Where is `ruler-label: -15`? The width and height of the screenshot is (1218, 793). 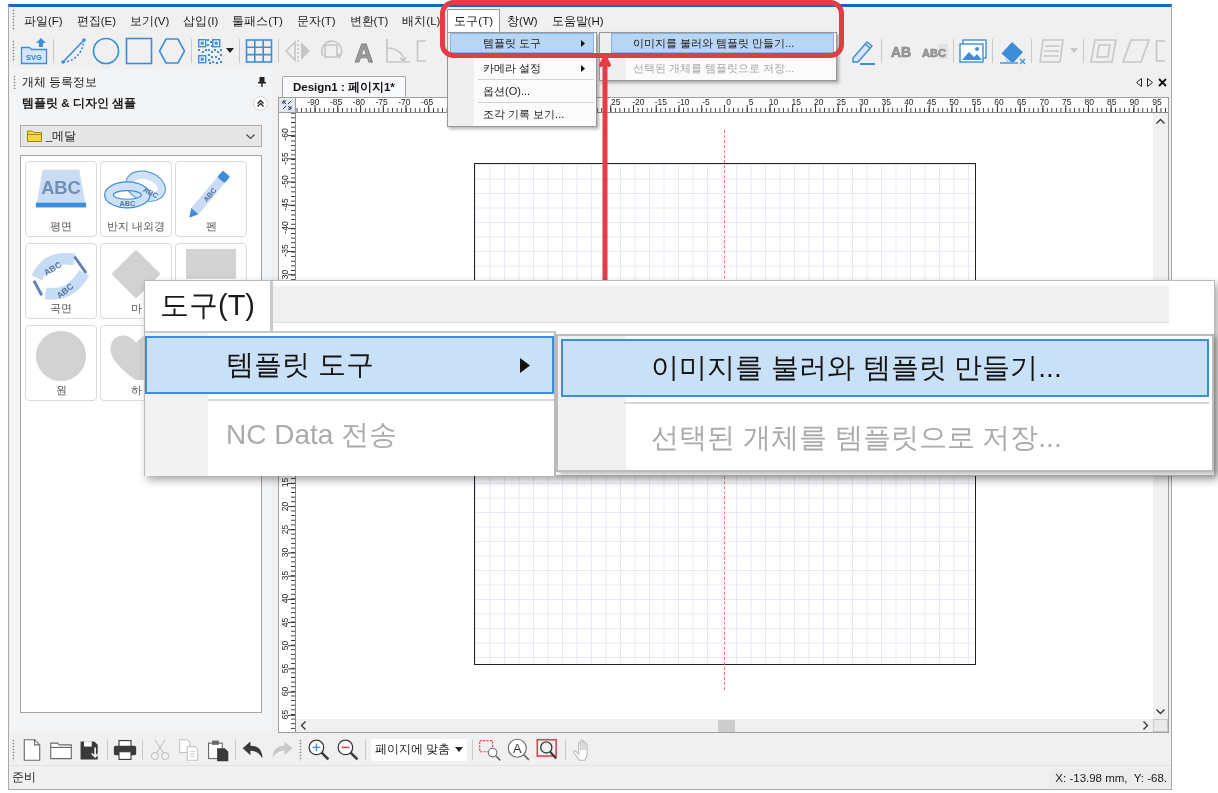 ruler-label: -15 is located at coordinates (660, 103).